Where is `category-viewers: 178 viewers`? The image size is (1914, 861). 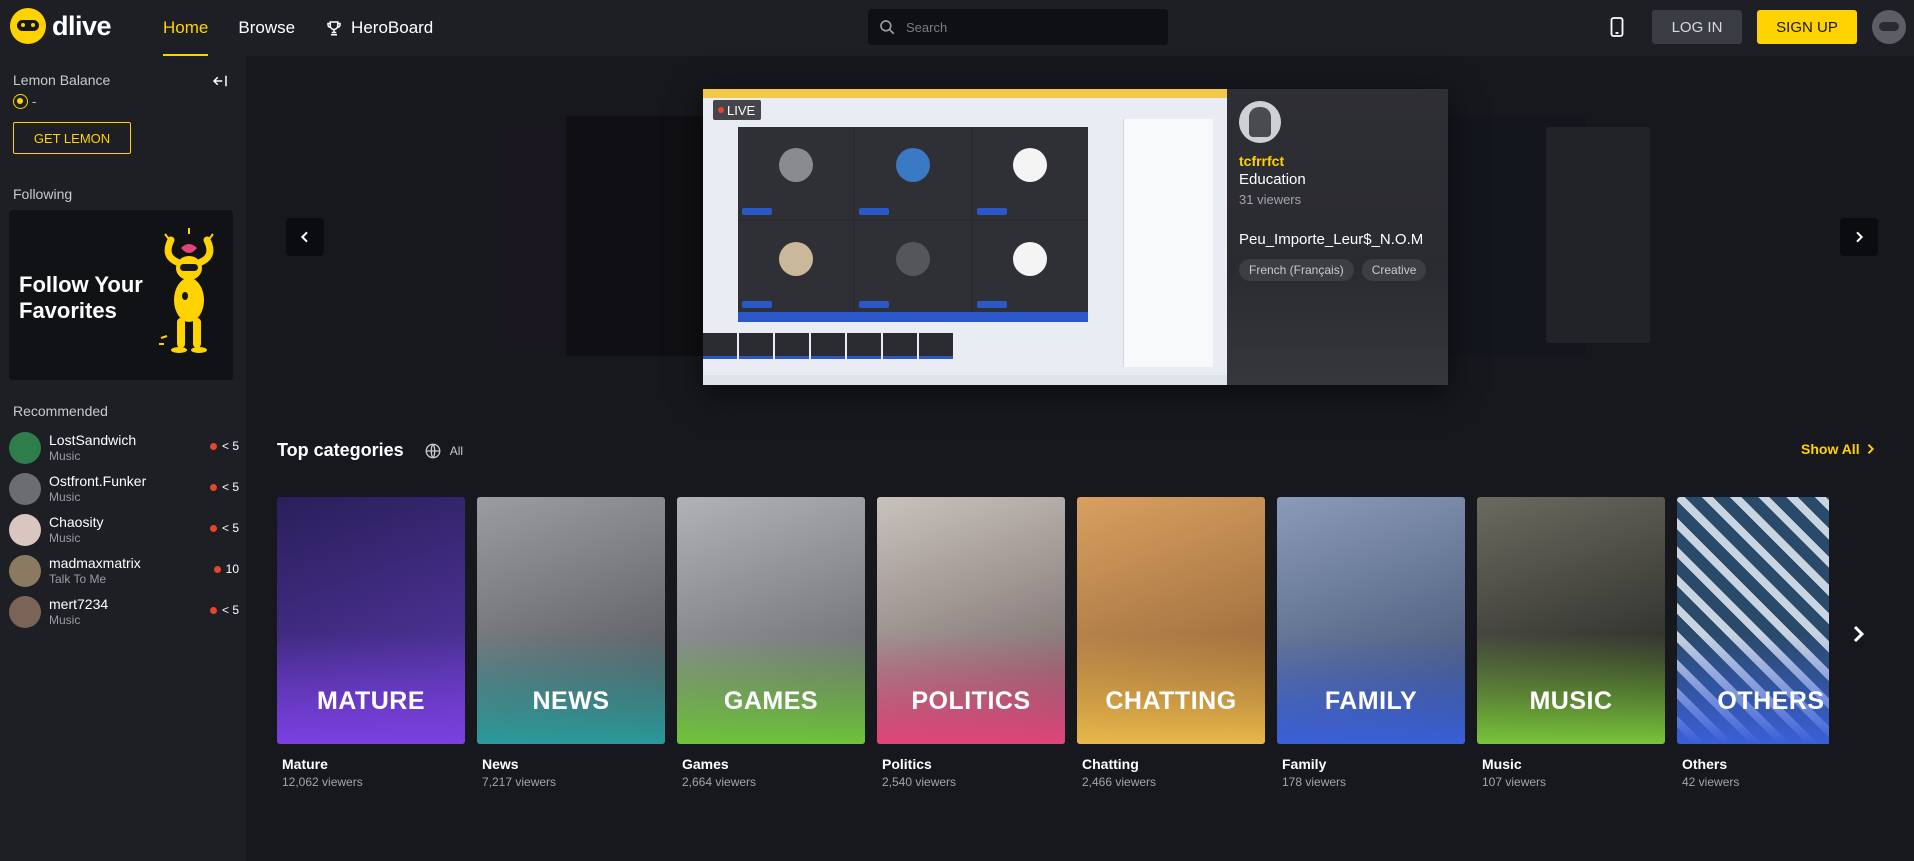 category-viewers: 178 viewers is located at coordinates (1314, 782).